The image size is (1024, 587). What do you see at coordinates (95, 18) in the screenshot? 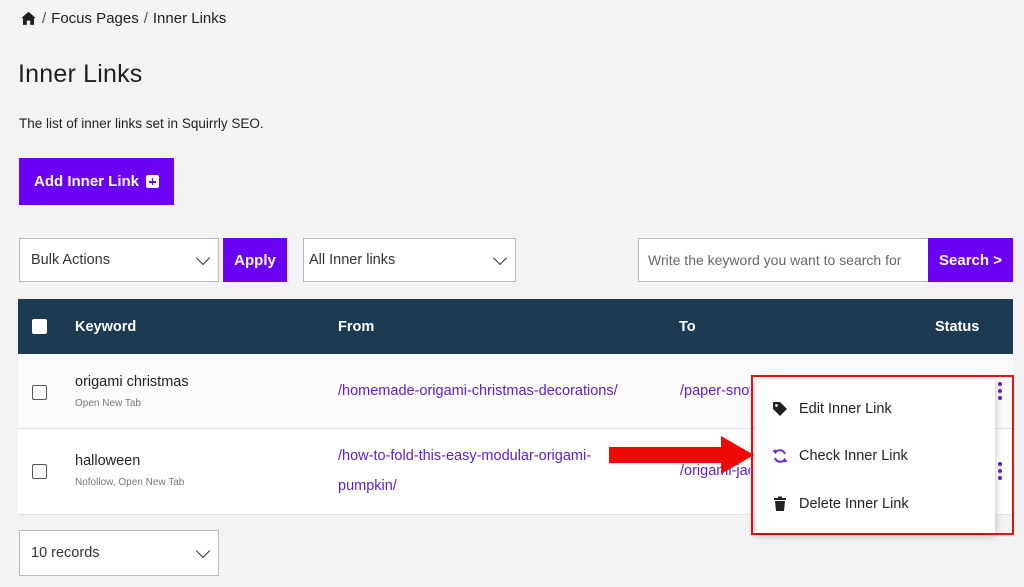
I see `breadcrumb-focus-pages: Focus Pages` at bounding box center [95, 18].